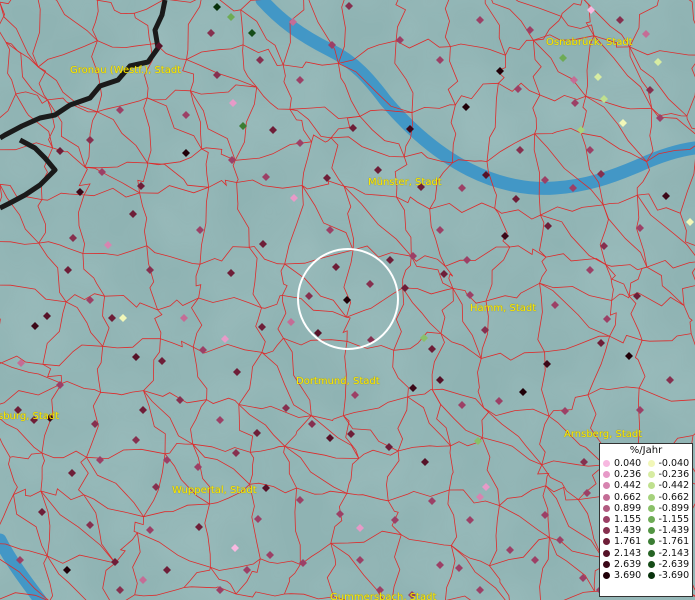 This screenshot has height=600, width=695. I want to click on legend-label: -2.143, so click(674, 553).